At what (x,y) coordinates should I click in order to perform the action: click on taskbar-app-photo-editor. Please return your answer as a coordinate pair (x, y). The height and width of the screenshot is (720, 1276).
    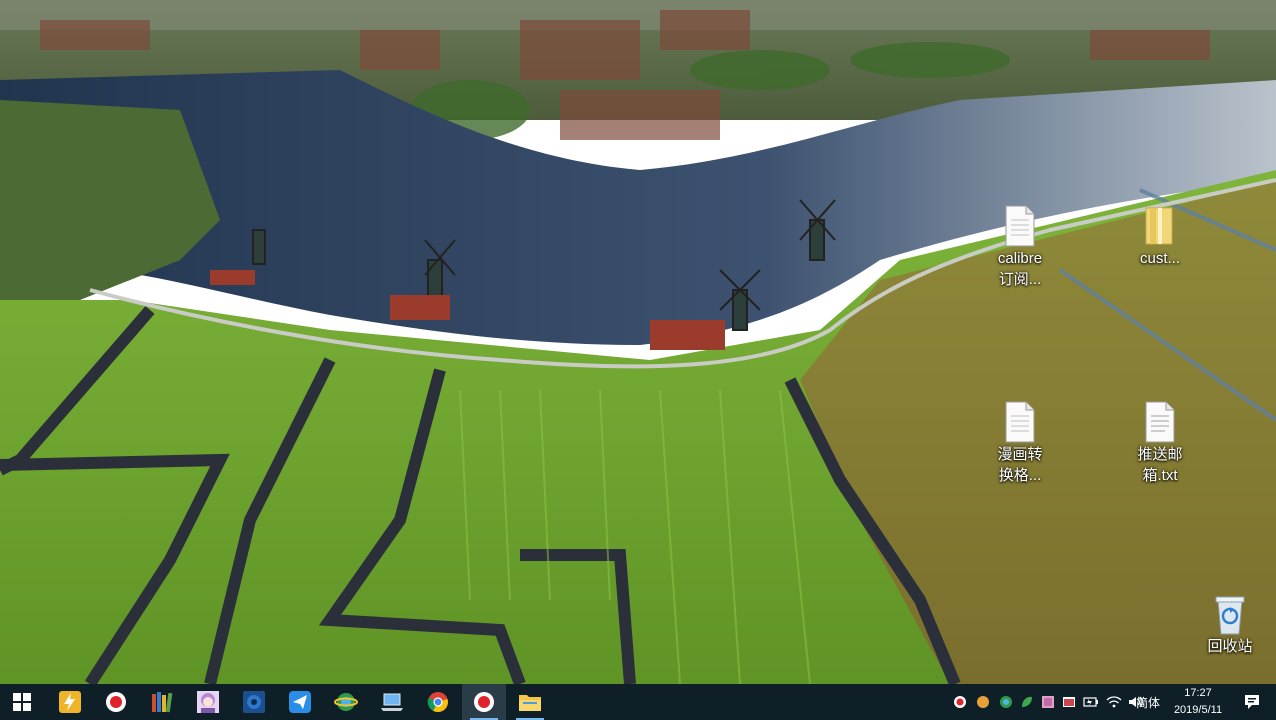
    Looking at the image, I should click on (254, 702).